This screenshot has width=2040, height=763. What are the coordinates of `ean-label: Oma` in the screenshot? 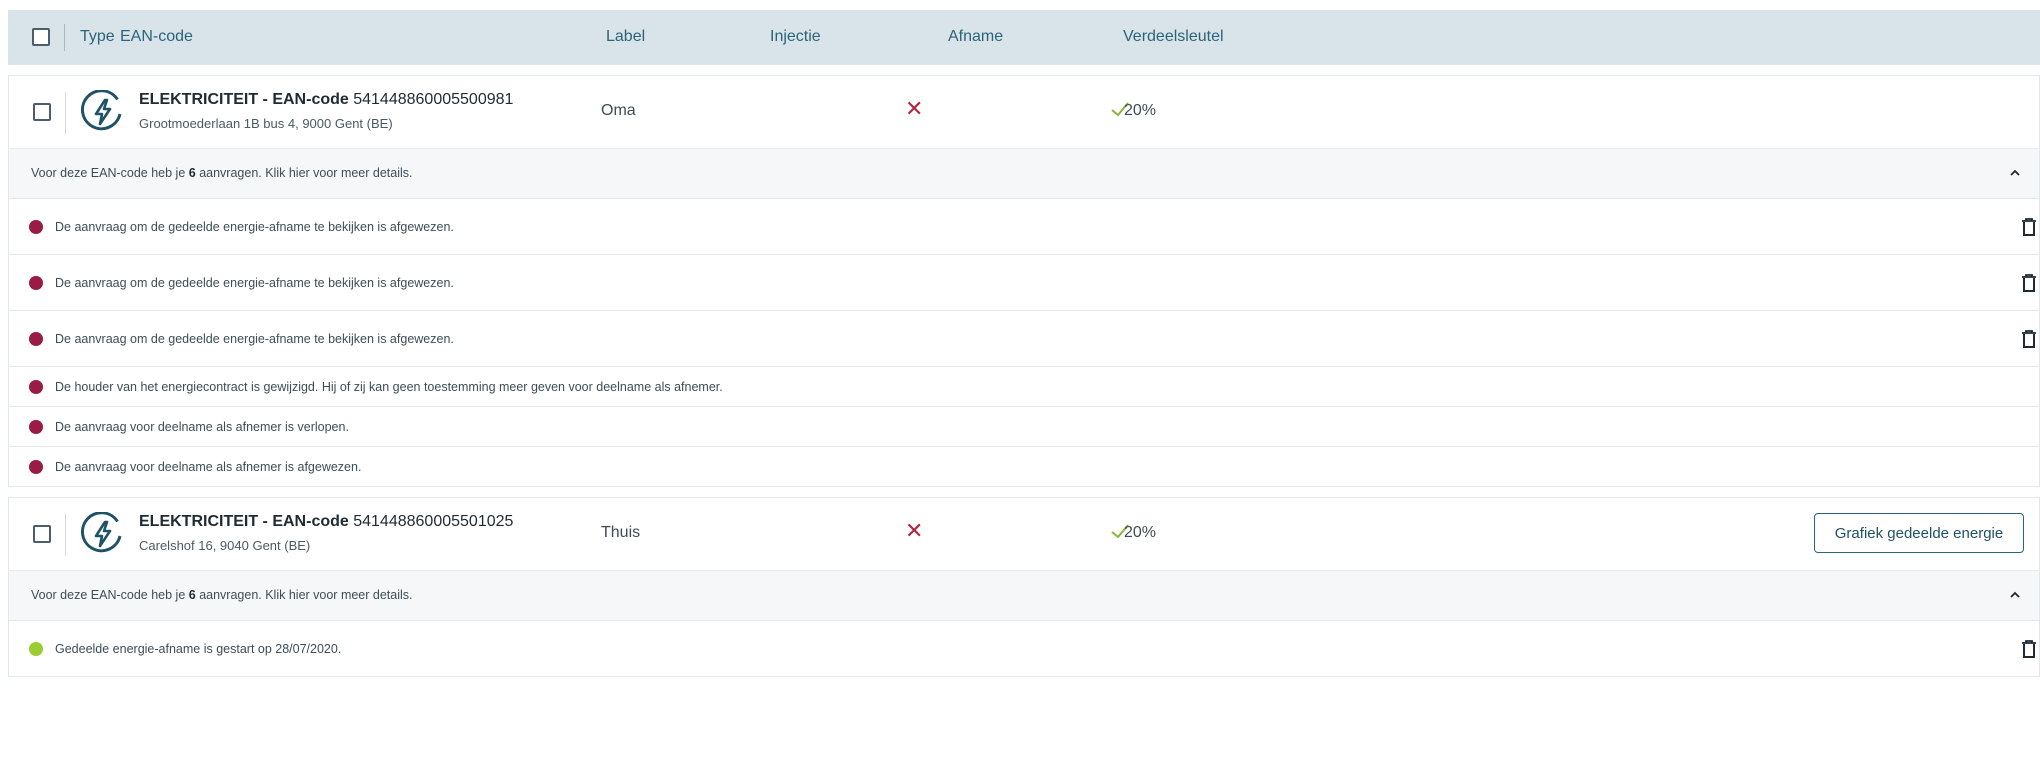 It's located at (618, 110).